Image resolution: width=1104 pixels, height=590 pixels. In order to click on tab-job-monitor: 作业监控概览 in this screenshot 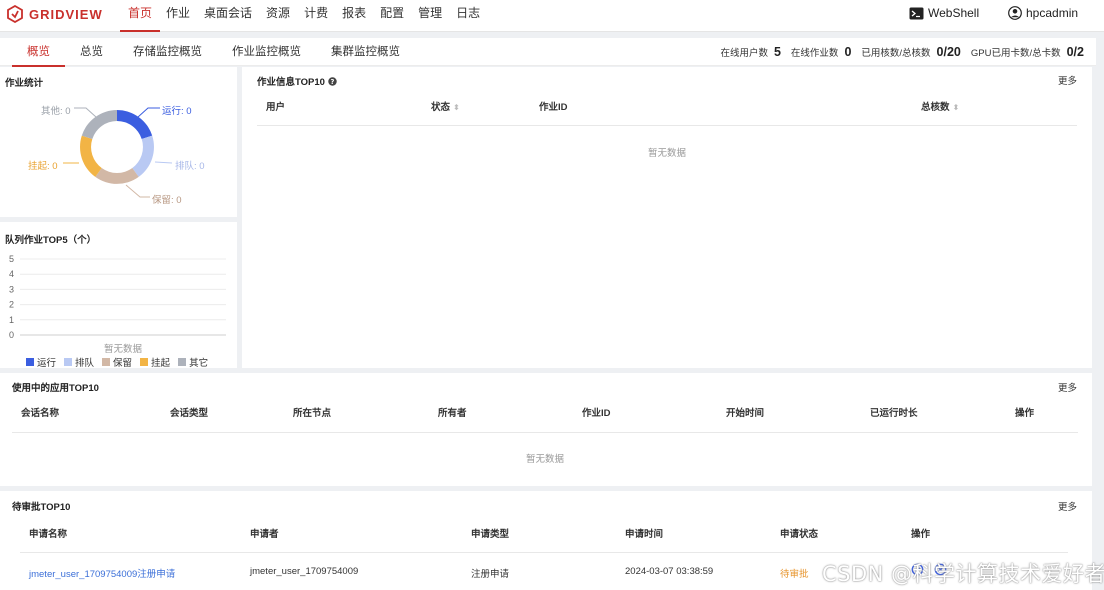, I will do `click(266, 52)`.